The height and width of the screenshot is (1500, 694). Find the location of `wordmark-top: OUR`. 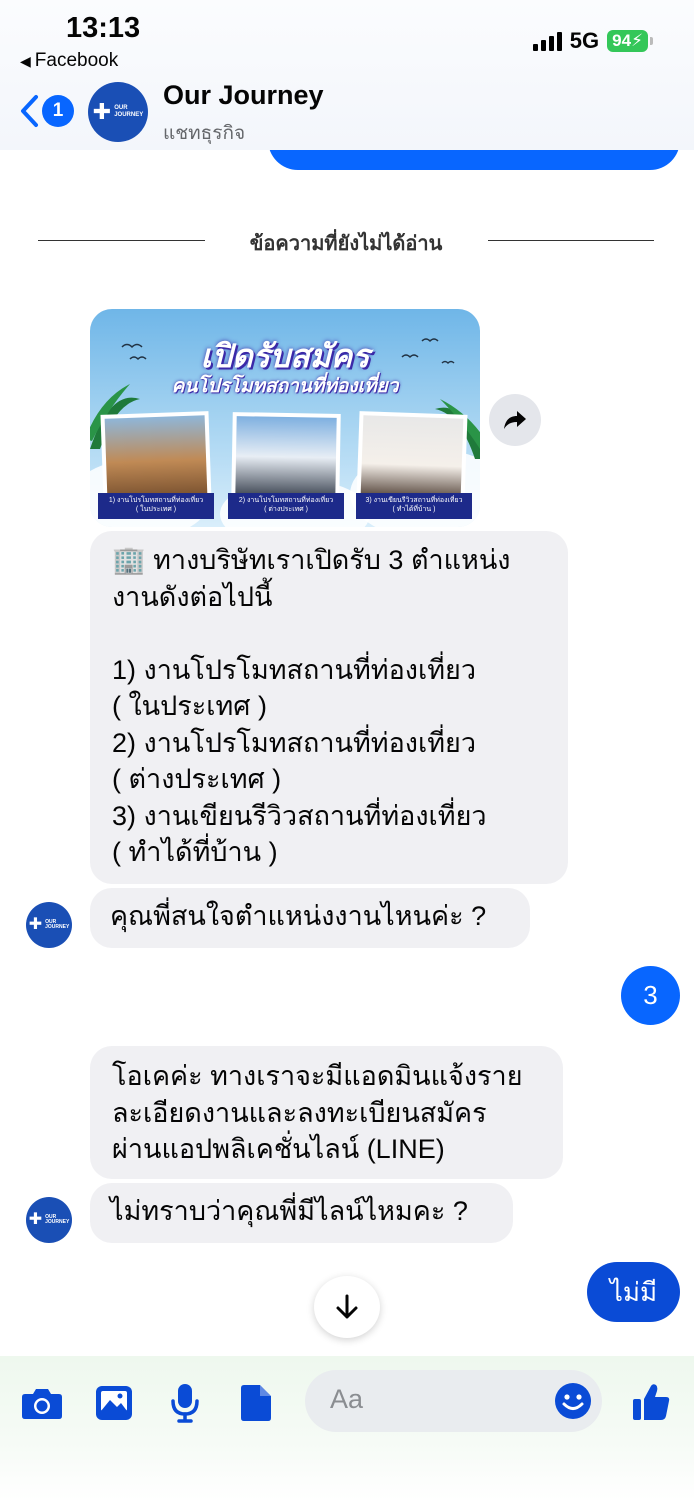

wordmark-top: OUR is located at coordinates (121, 108).